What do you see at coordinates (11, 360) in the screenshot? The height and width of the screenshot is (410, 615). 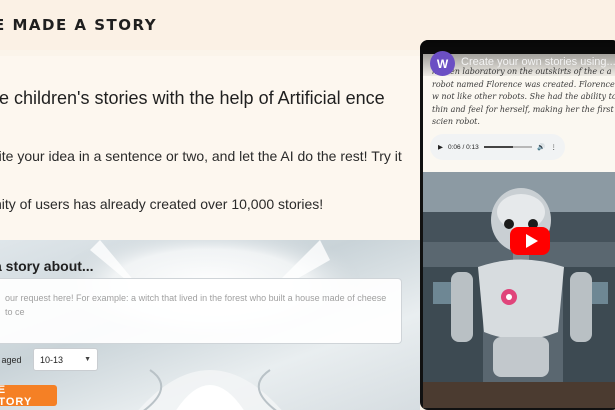 I see `age-label: n aged` at bounding box center [11, 360].